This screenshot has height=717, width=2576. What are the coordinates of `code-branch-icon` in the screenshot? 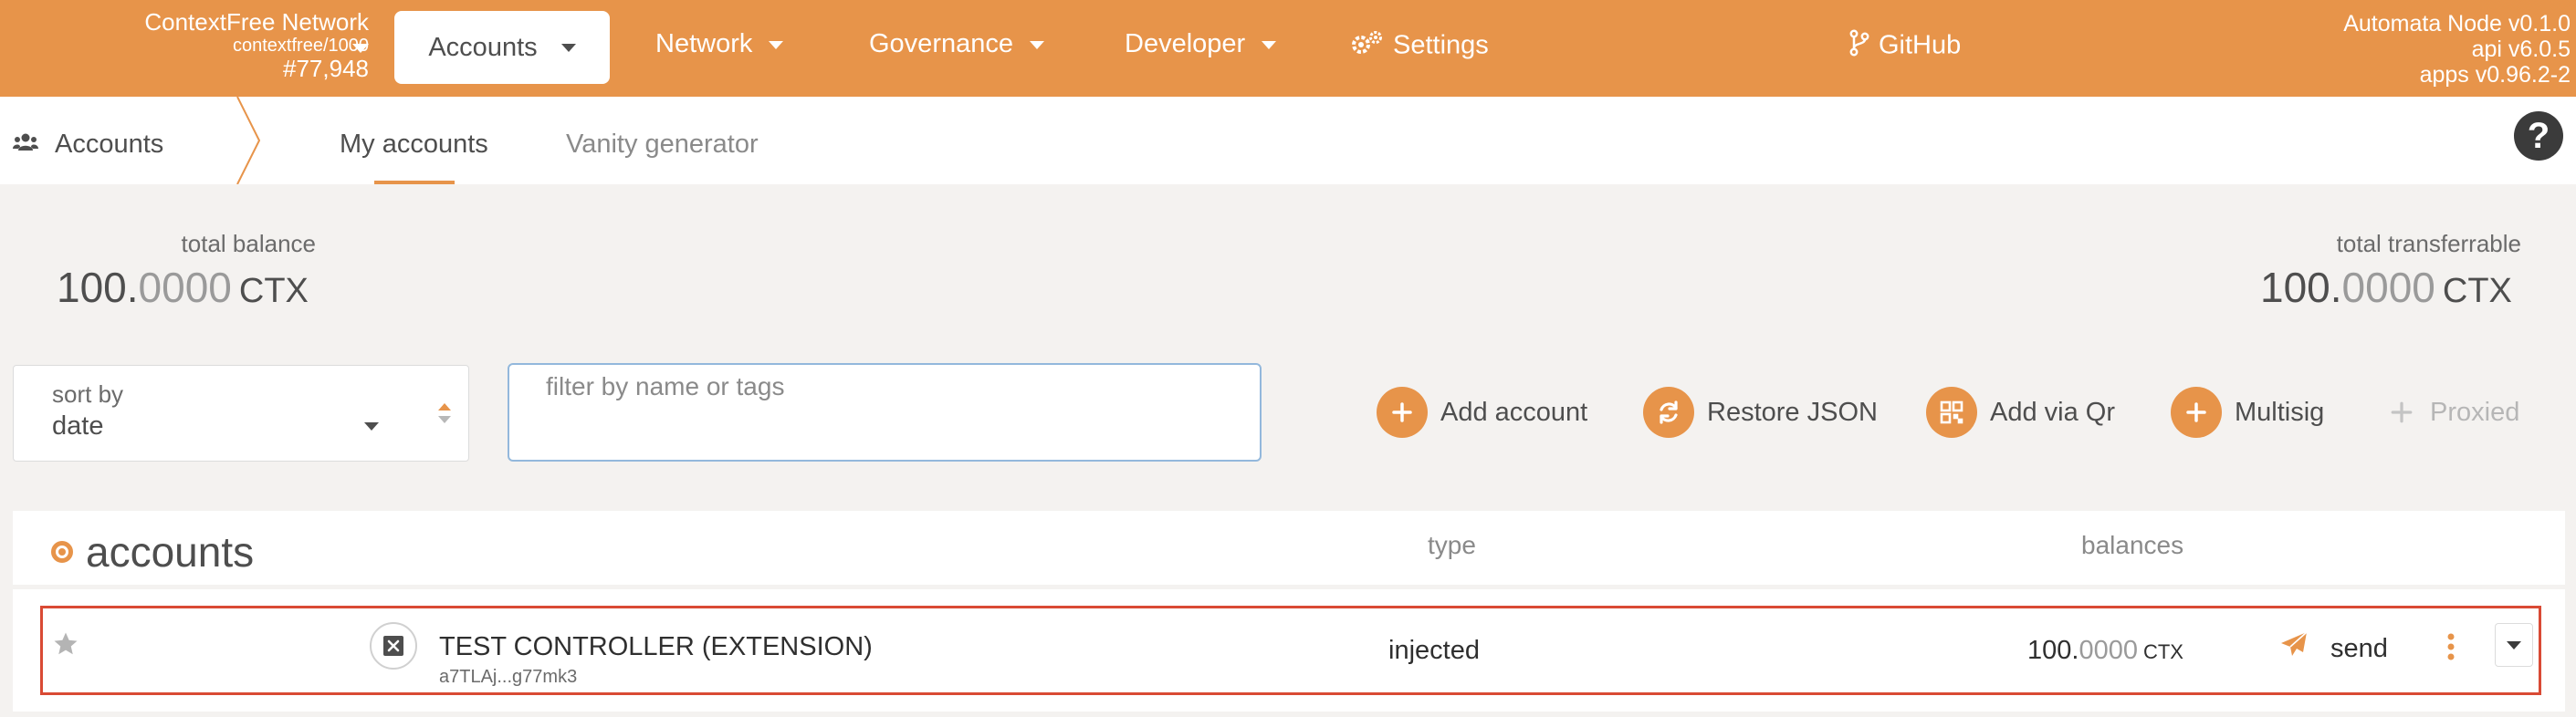 It's located at (1859, 47).